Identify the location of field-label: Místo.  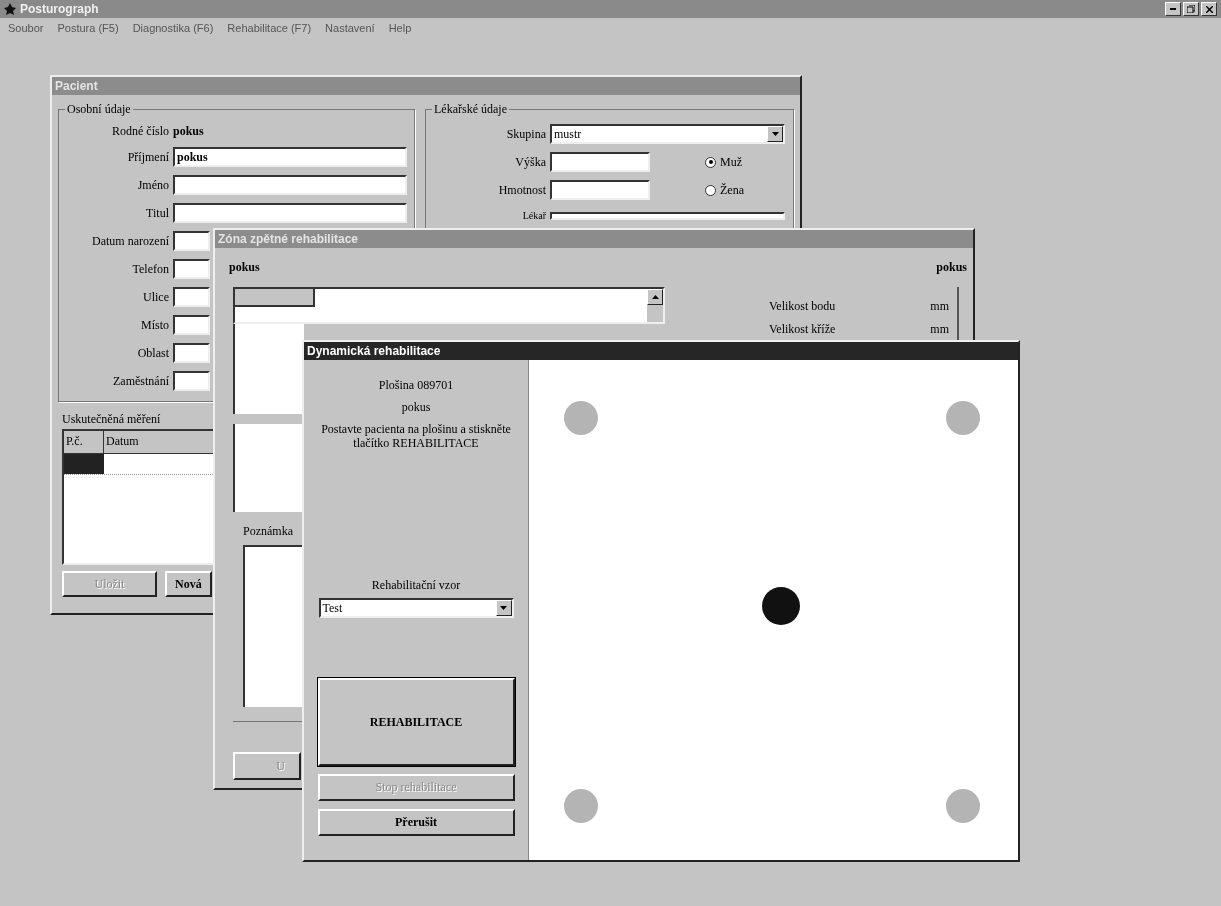
(155, 324).